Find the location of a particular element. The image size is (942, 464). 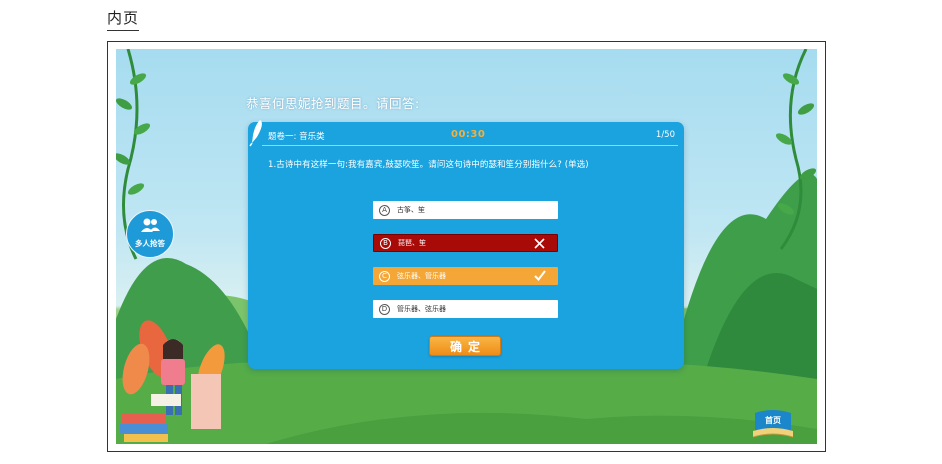

cross-icon is located at coordinates (539, 243).